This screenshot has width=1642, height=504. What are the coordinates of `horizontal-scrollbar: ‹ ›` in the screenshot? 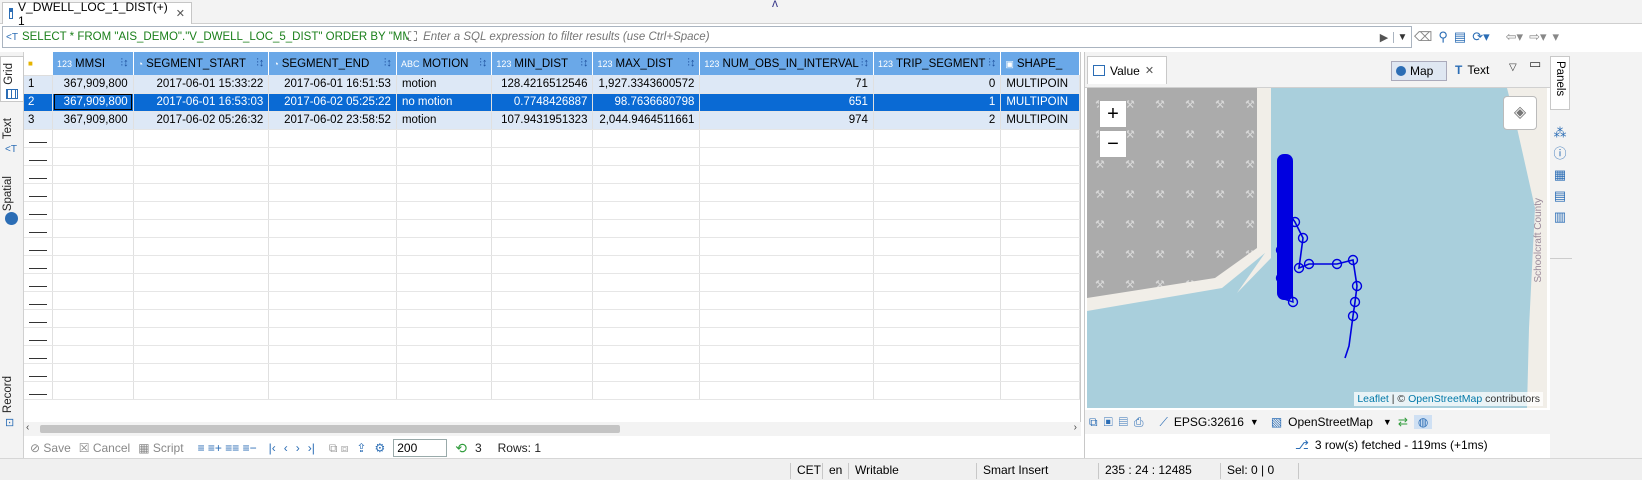 It's located at (552, 429).